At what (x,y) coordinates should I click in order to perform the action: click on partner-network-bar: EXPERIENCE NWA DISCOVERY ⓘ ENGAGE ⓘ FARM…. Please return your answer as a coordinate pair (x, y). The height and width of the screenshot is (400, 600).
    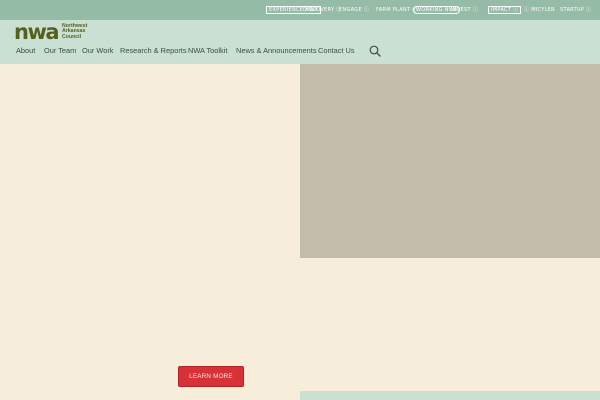
    Looking at the image, I should click on (300, 10).